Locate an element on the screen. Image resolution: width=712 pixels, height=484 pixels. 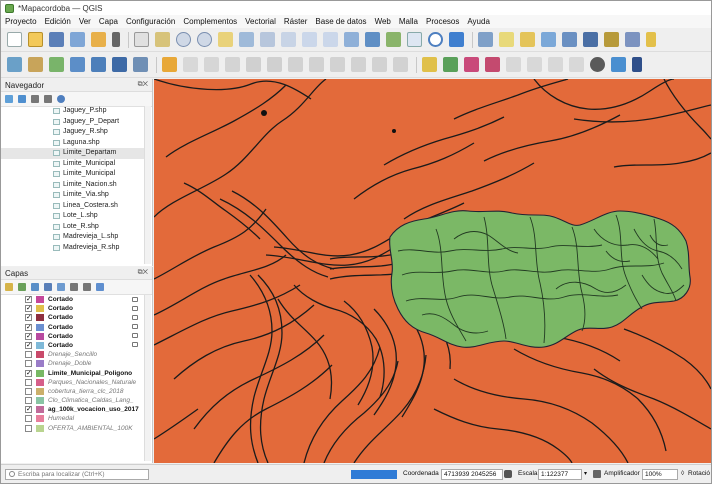
plugin-icon is located at coordinates (597, 64).